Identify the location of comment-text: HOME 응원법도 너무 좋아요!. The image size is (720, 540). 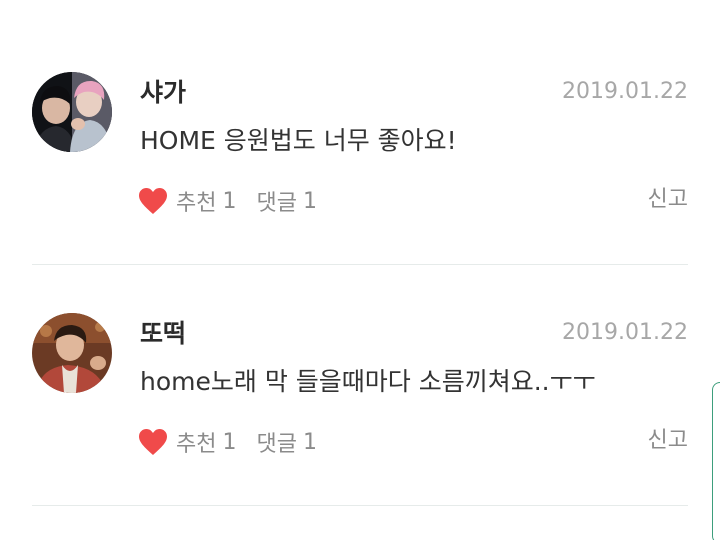
(298, 140).